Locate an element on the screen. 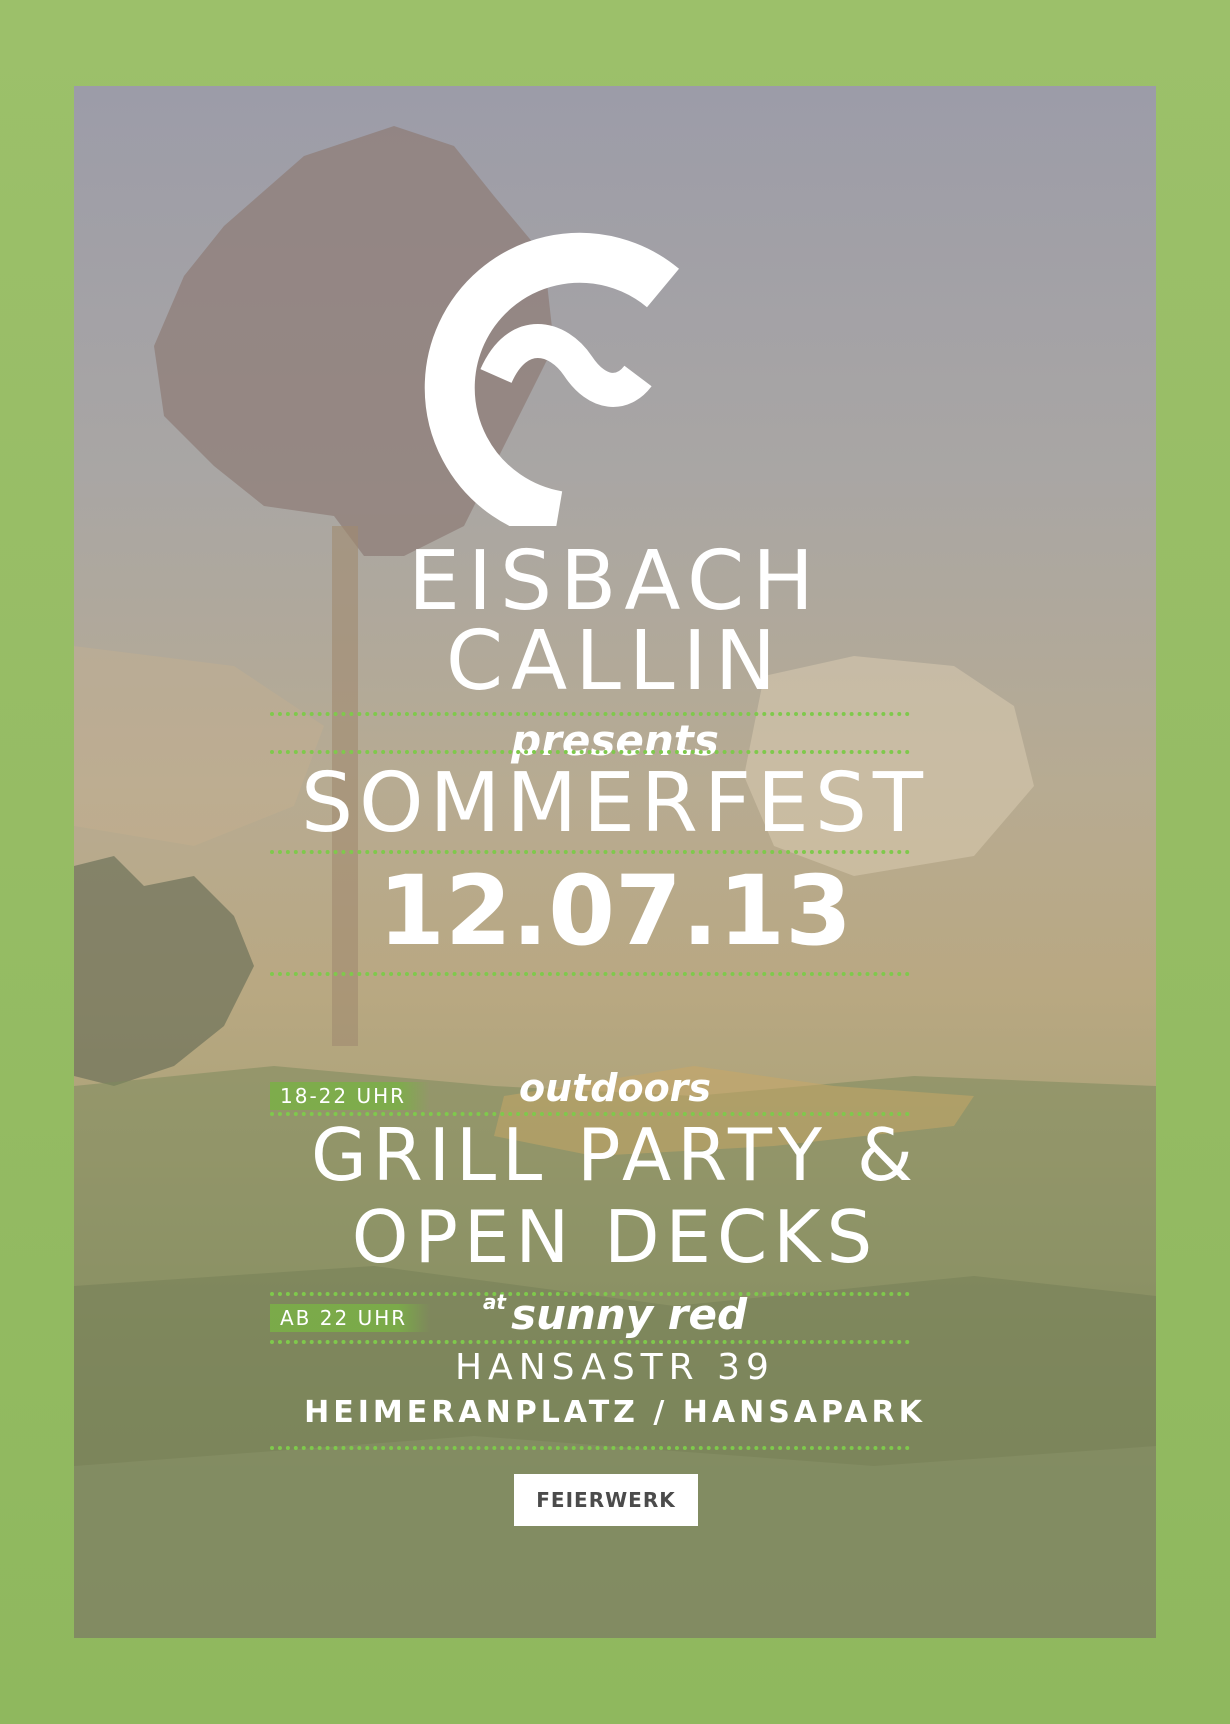 The image size is (1230, 1724). brand-name-line2: CALLIN is located at coordinates (615, 661).